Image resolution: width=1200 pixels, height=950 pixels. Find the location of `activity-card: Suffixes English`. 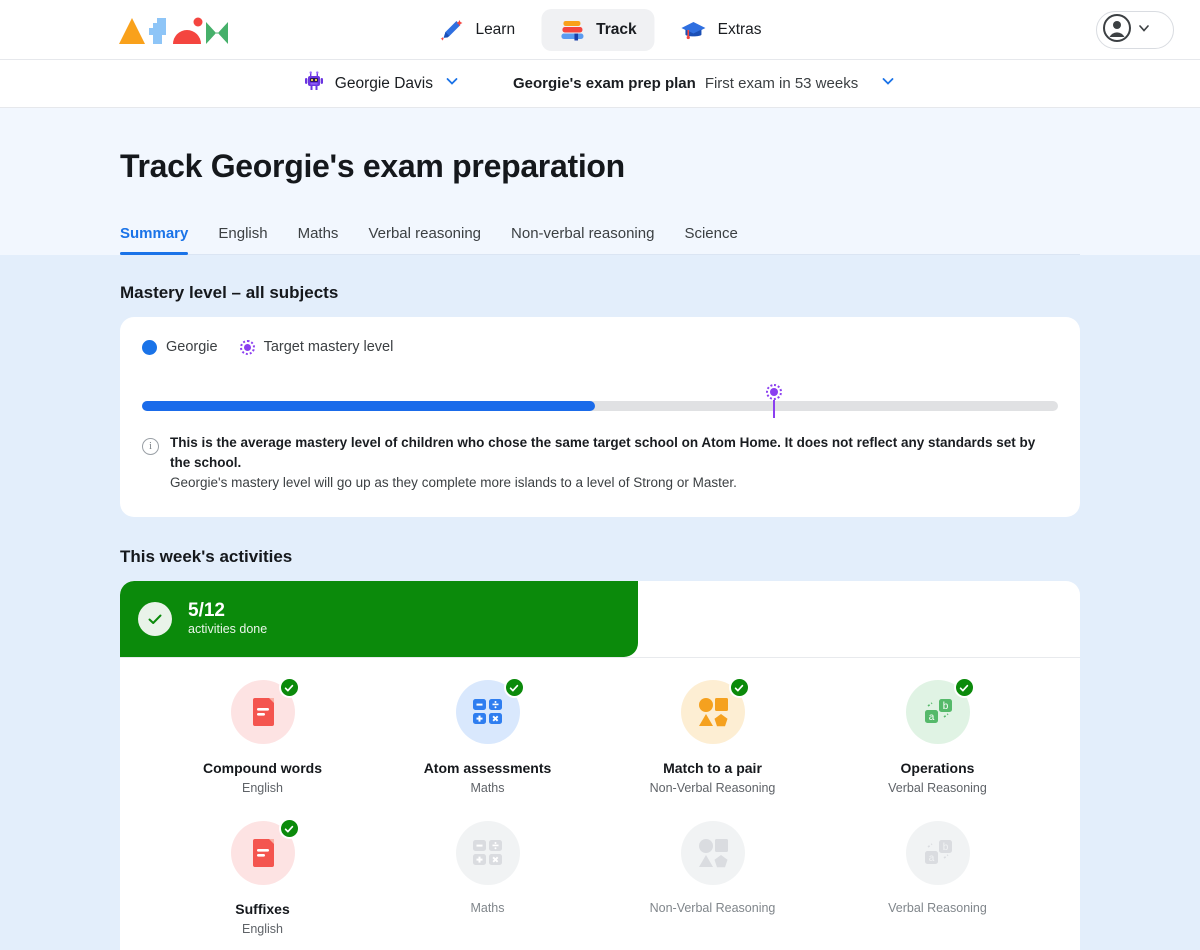

activity-card: Suffixes English is located at coordinates (262, 884).